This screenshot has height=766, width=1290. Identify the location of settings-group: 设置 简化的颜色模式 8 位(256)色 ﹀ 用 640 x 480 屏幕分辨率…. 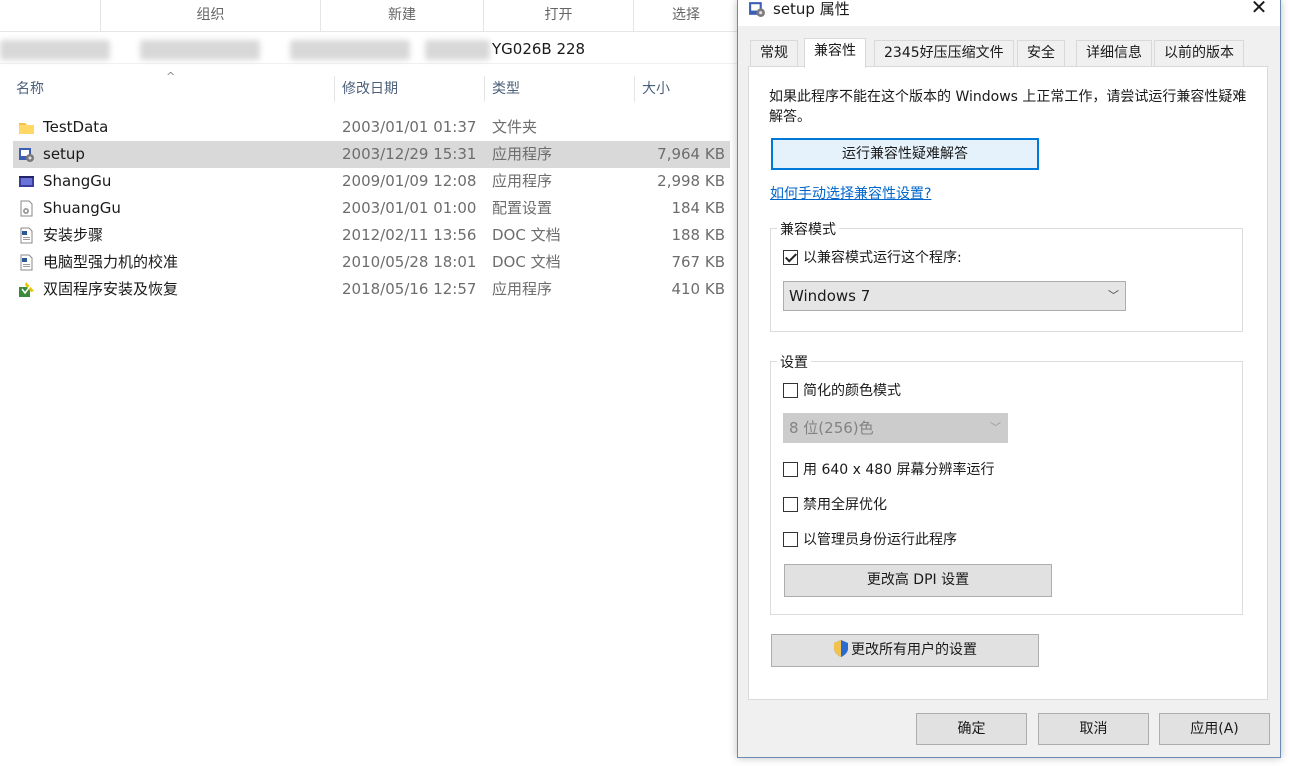
(1006, 483).